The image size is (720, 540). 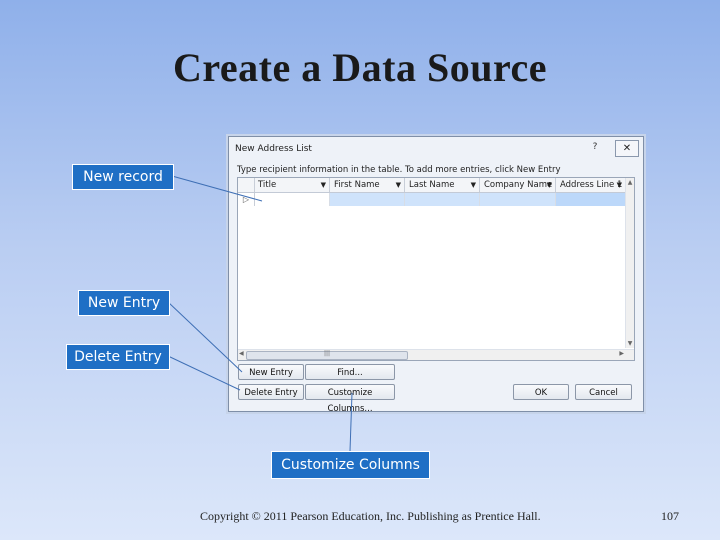 What do you see at coordinates (204, 373) in the screenshot?
I see `leader-line-delete-entry` at bounding box center [204, 373].